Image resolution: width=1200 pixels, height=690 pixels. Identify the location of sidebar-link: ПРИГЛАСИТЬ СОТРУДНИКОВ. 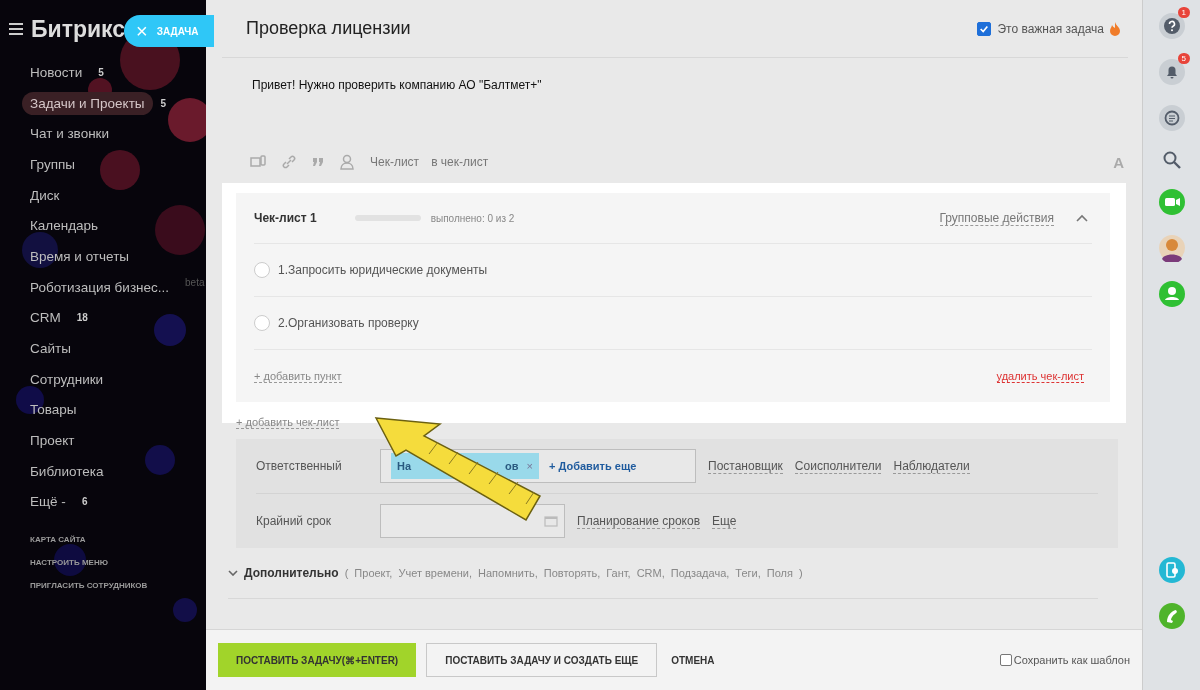
(118, 586).